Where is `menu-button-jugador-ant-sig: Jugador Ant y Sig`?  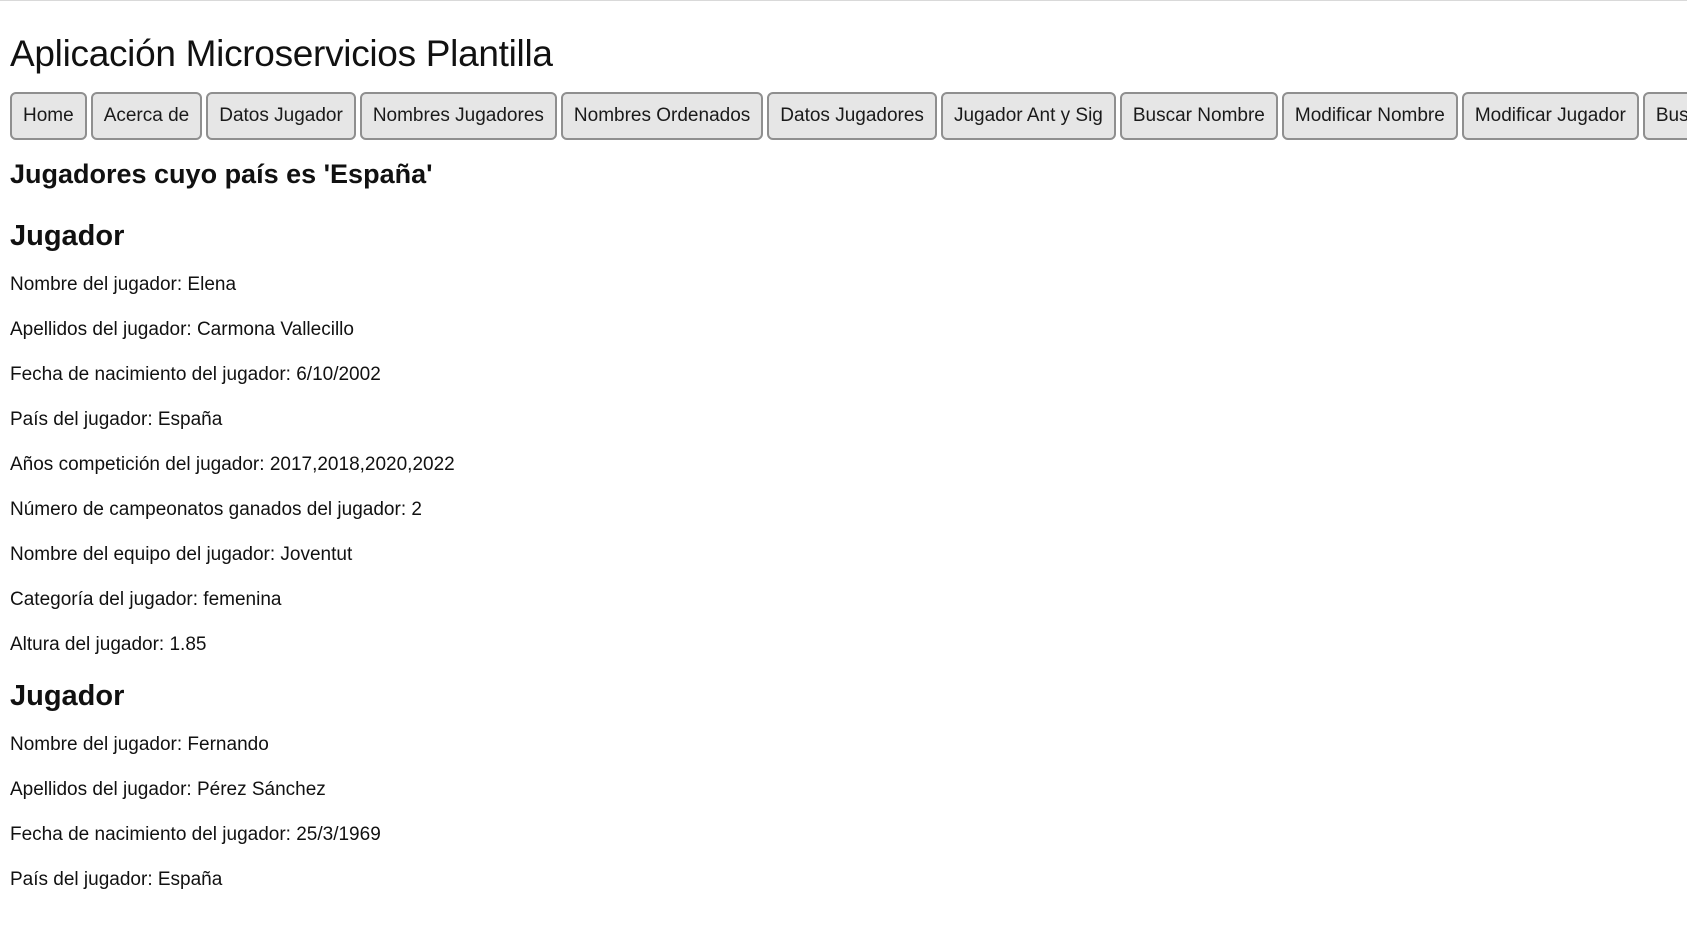
menu-button-jugador-ant-sig: Jugador Ant y Sig is located at coordinates (1028, 116).